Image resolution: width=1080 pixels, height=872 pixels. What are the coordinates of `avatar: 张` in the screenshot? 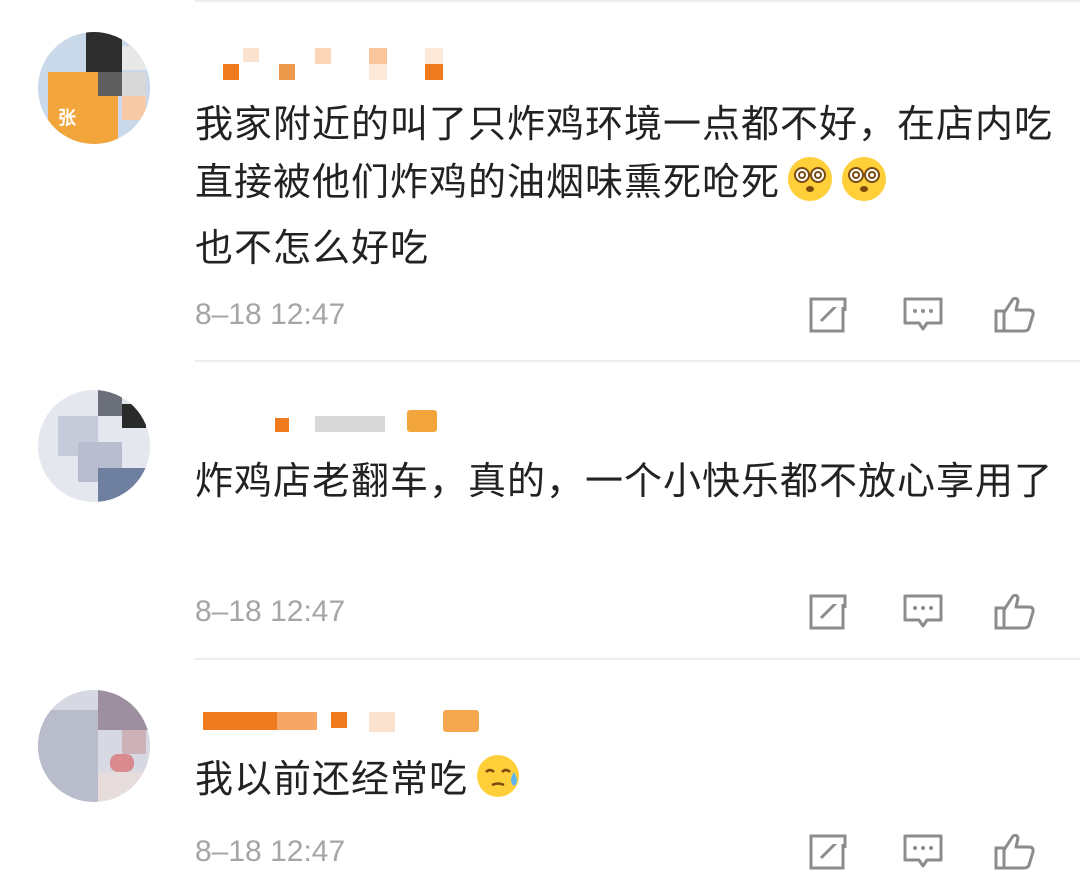 It's located at (94, 88).